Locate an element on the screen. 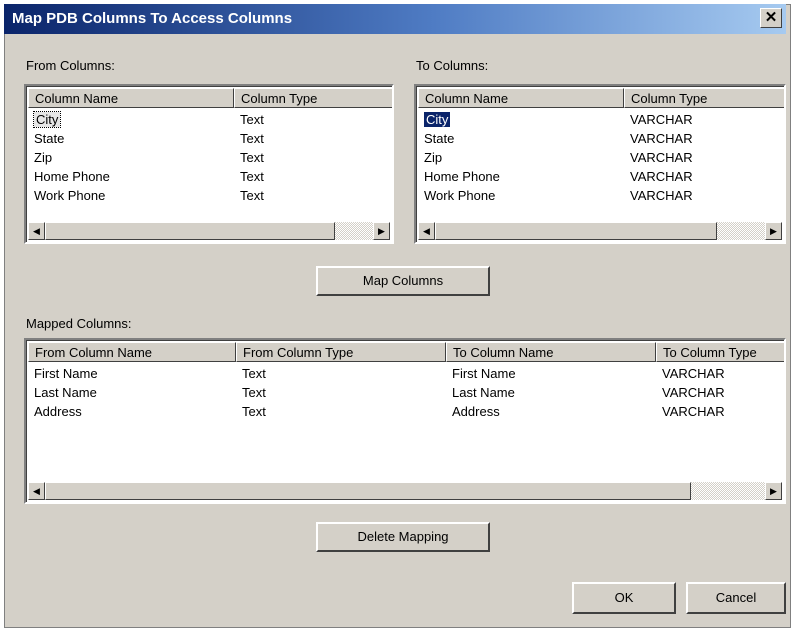  mapped-columns-label: Mapped Columns: is located at coordinates (79, 323).